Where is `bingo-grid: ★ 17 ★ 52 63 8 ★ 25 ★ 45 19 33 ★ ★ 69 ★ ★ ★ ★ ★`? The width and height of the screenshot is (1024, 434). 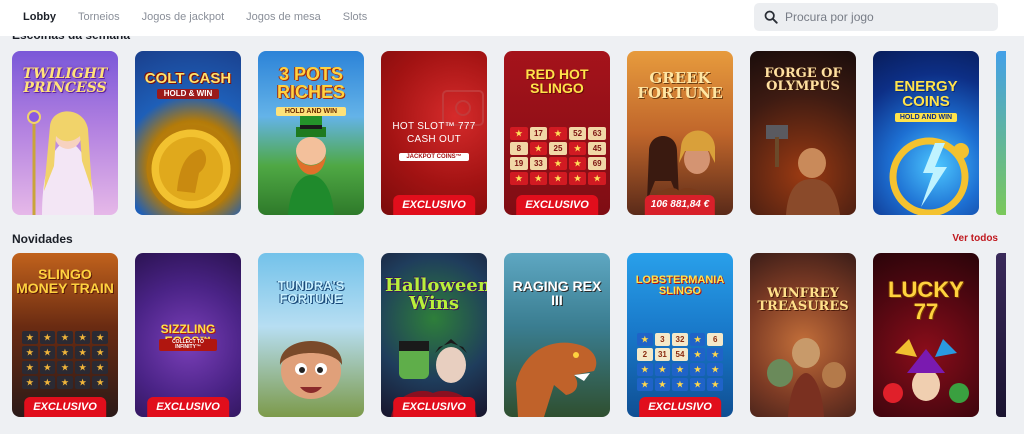
bingo-grid: ★ 17 ★ 52 63 8 ★ 25 ★ 45 19 33 ★ ★ 69 ★ ★ ★ ★ ★ is located at coordinates (558, 156).